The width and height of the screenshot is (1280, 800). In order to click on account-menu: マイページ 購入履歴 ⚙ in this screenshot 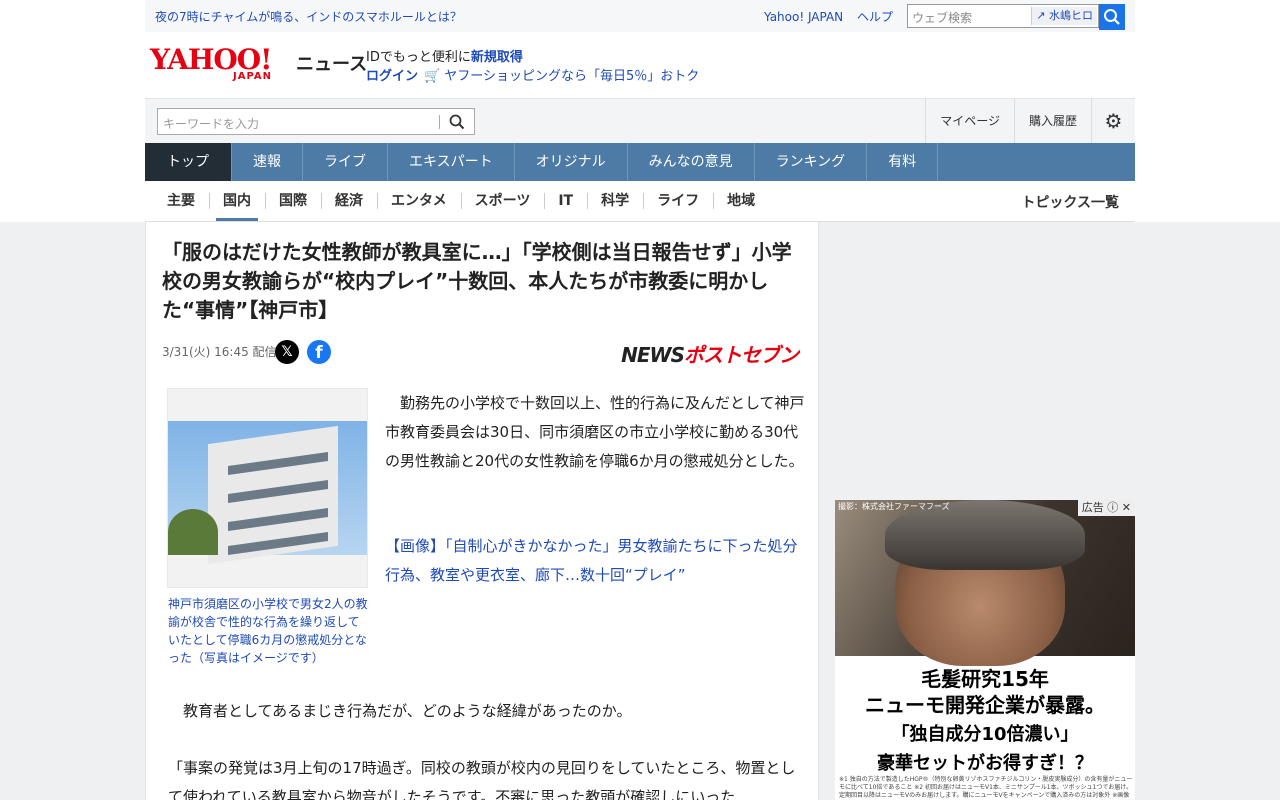, I will do `click(1030, 121)`.